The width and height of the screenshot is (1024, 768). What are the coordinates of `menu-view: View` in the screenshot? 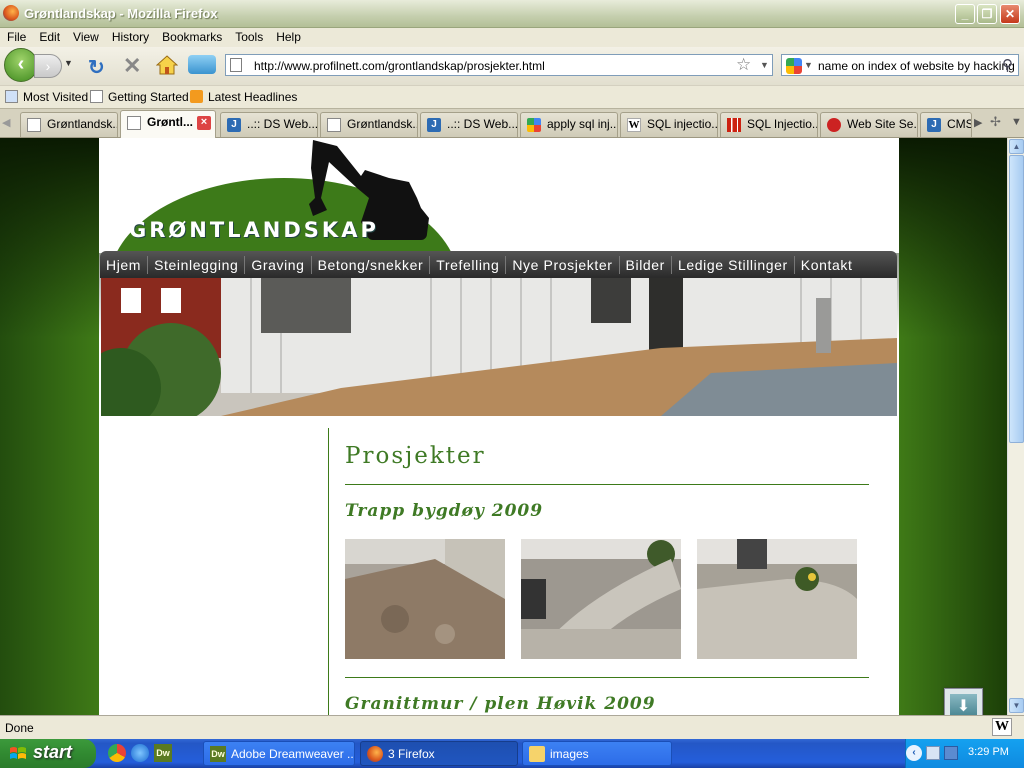 It's located at (85, 36).